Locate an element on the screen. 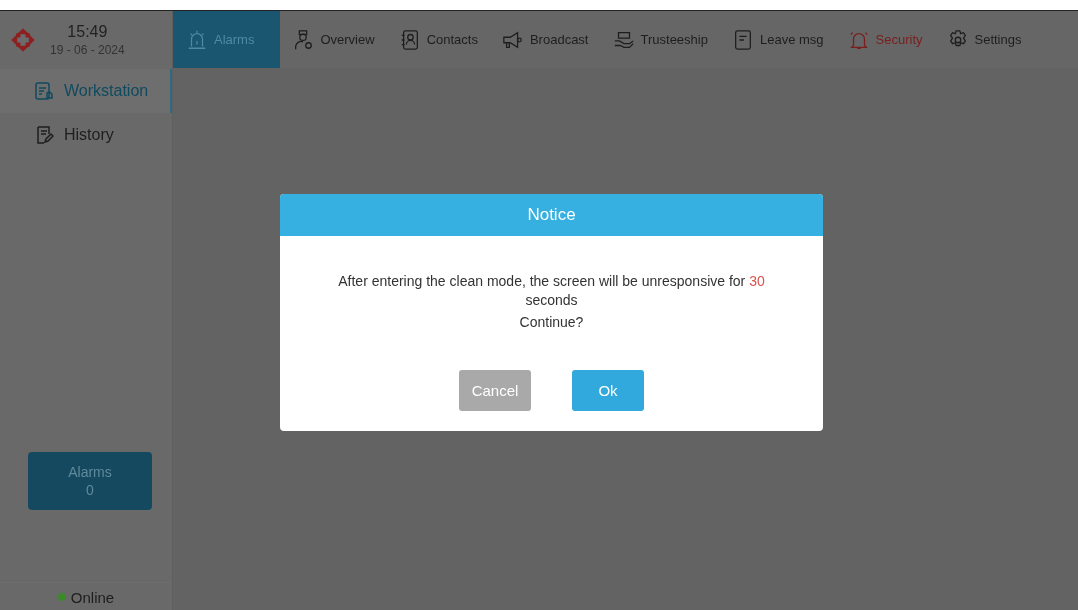  nav-tab: Trusteeship is located at coordinates (660, 39).